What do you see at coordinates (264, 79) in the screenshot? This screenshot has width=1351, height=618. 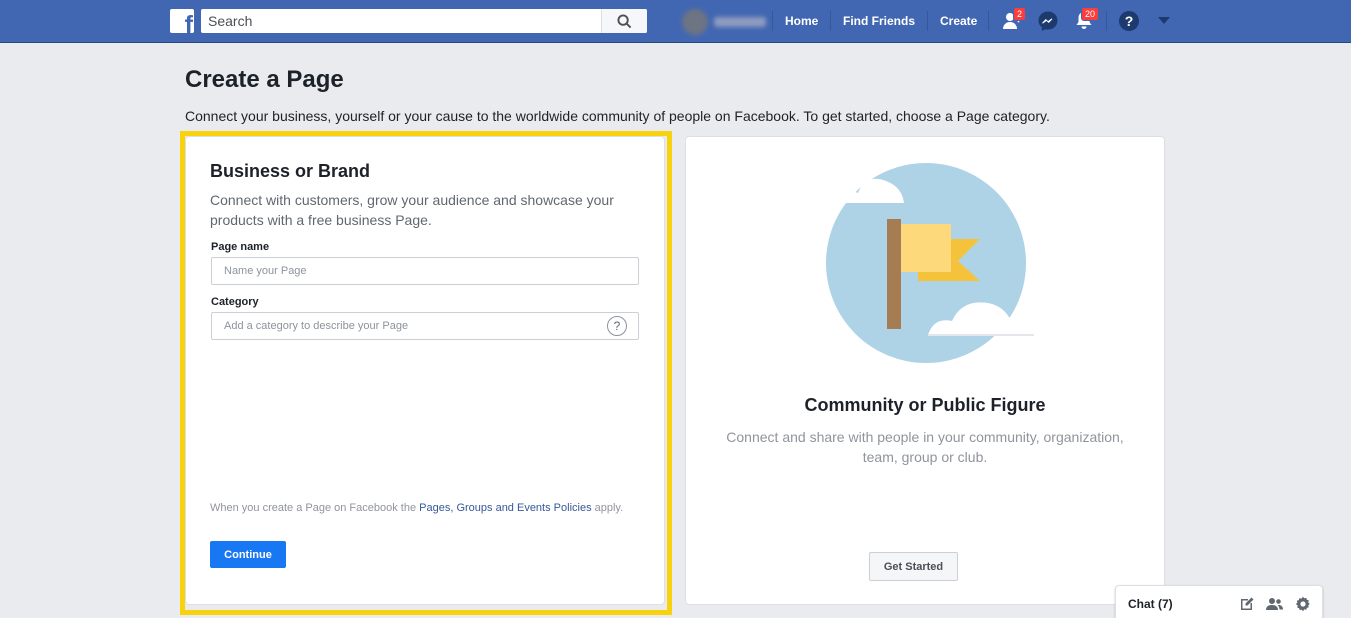 I see `page-title: Create a Page` at bounding box center [264, 79].